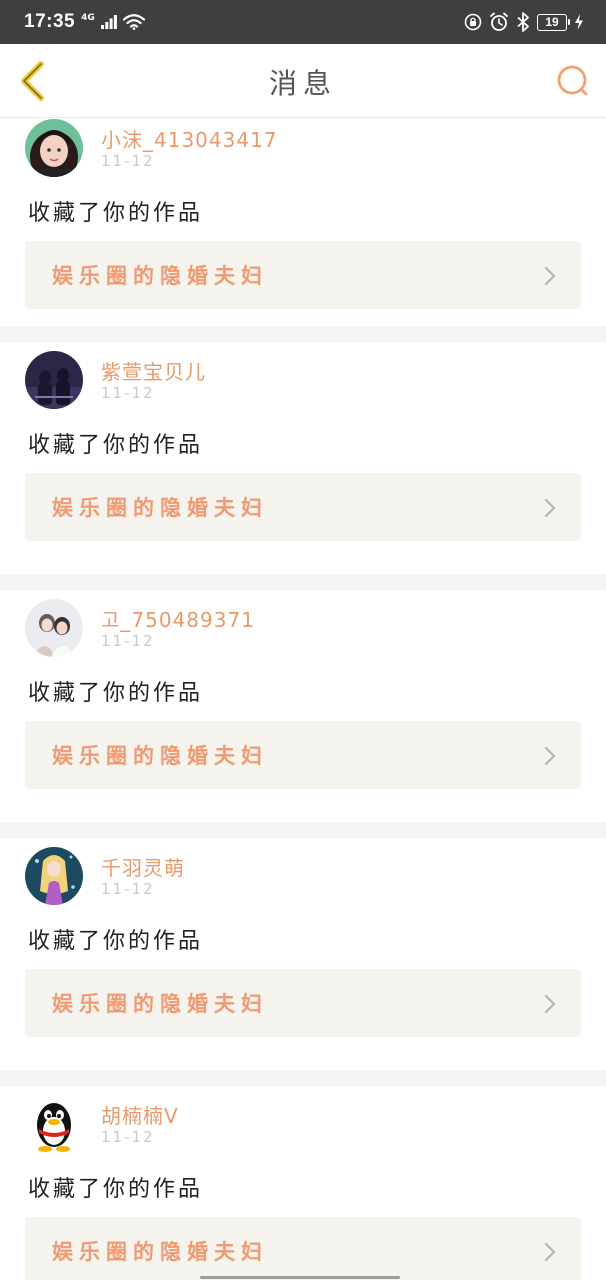  What do you see at coordinates (303, 22) in the screenshot?
I see `status-bar: 17:35 4G 19` at bounding box center [303, 22].